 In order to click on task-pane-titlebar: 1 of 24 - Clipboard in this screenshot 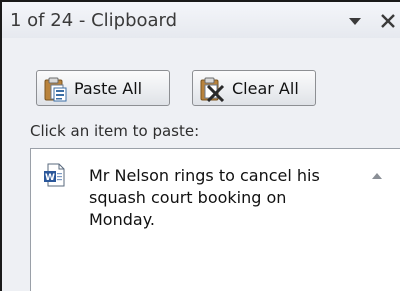, I will do `click(201, 20)`.